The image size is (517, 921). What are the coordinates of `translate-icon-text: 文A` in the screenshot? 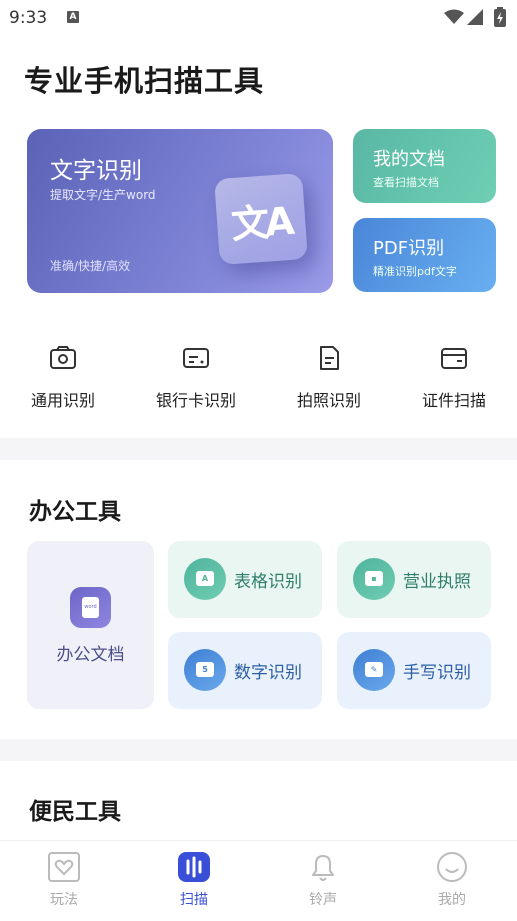 It's located at (261, 223).